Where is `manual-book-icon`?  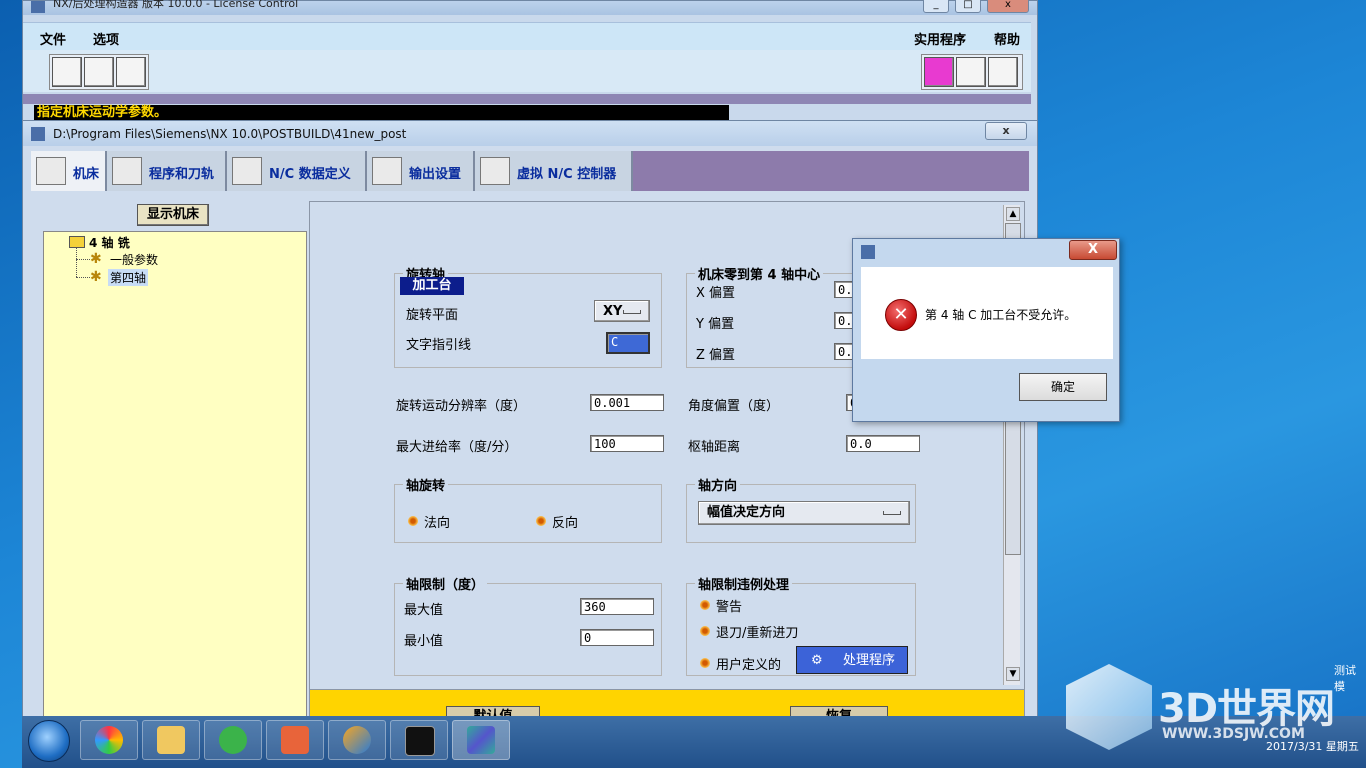 manual-book-icon is located at coordinates (1003, 72).